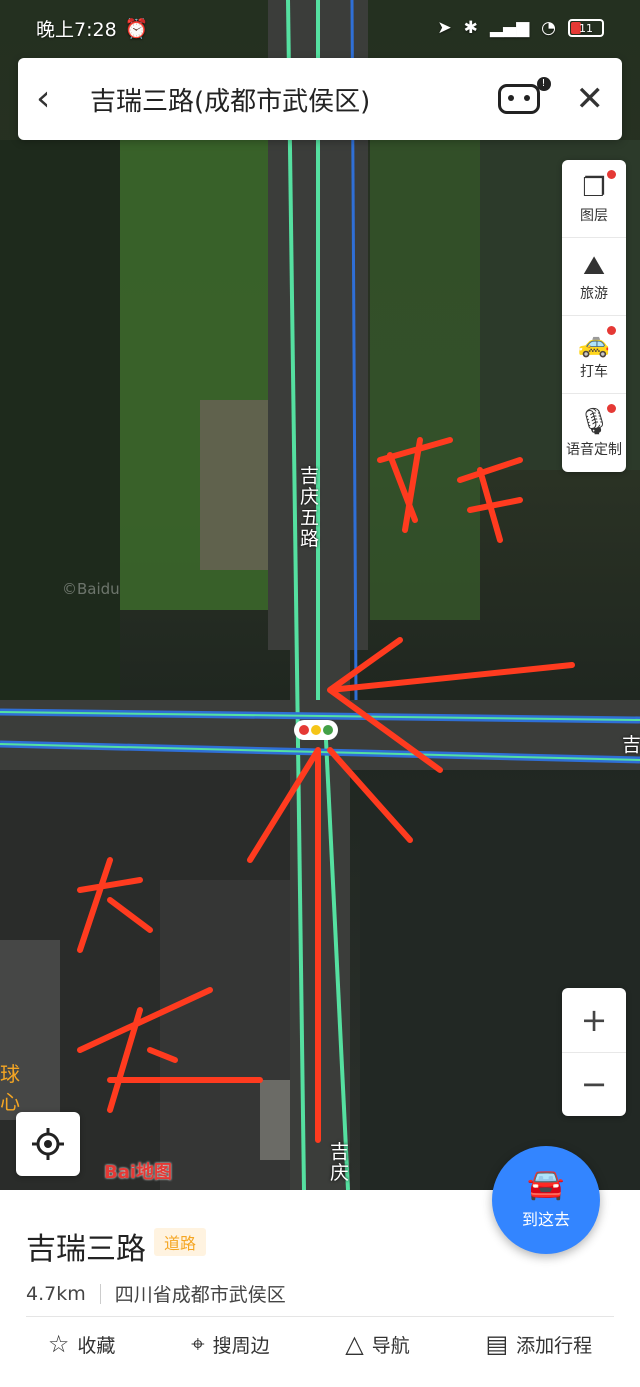  I want to click on tool-voice: 🎙 语音定制, so click(594, 433).